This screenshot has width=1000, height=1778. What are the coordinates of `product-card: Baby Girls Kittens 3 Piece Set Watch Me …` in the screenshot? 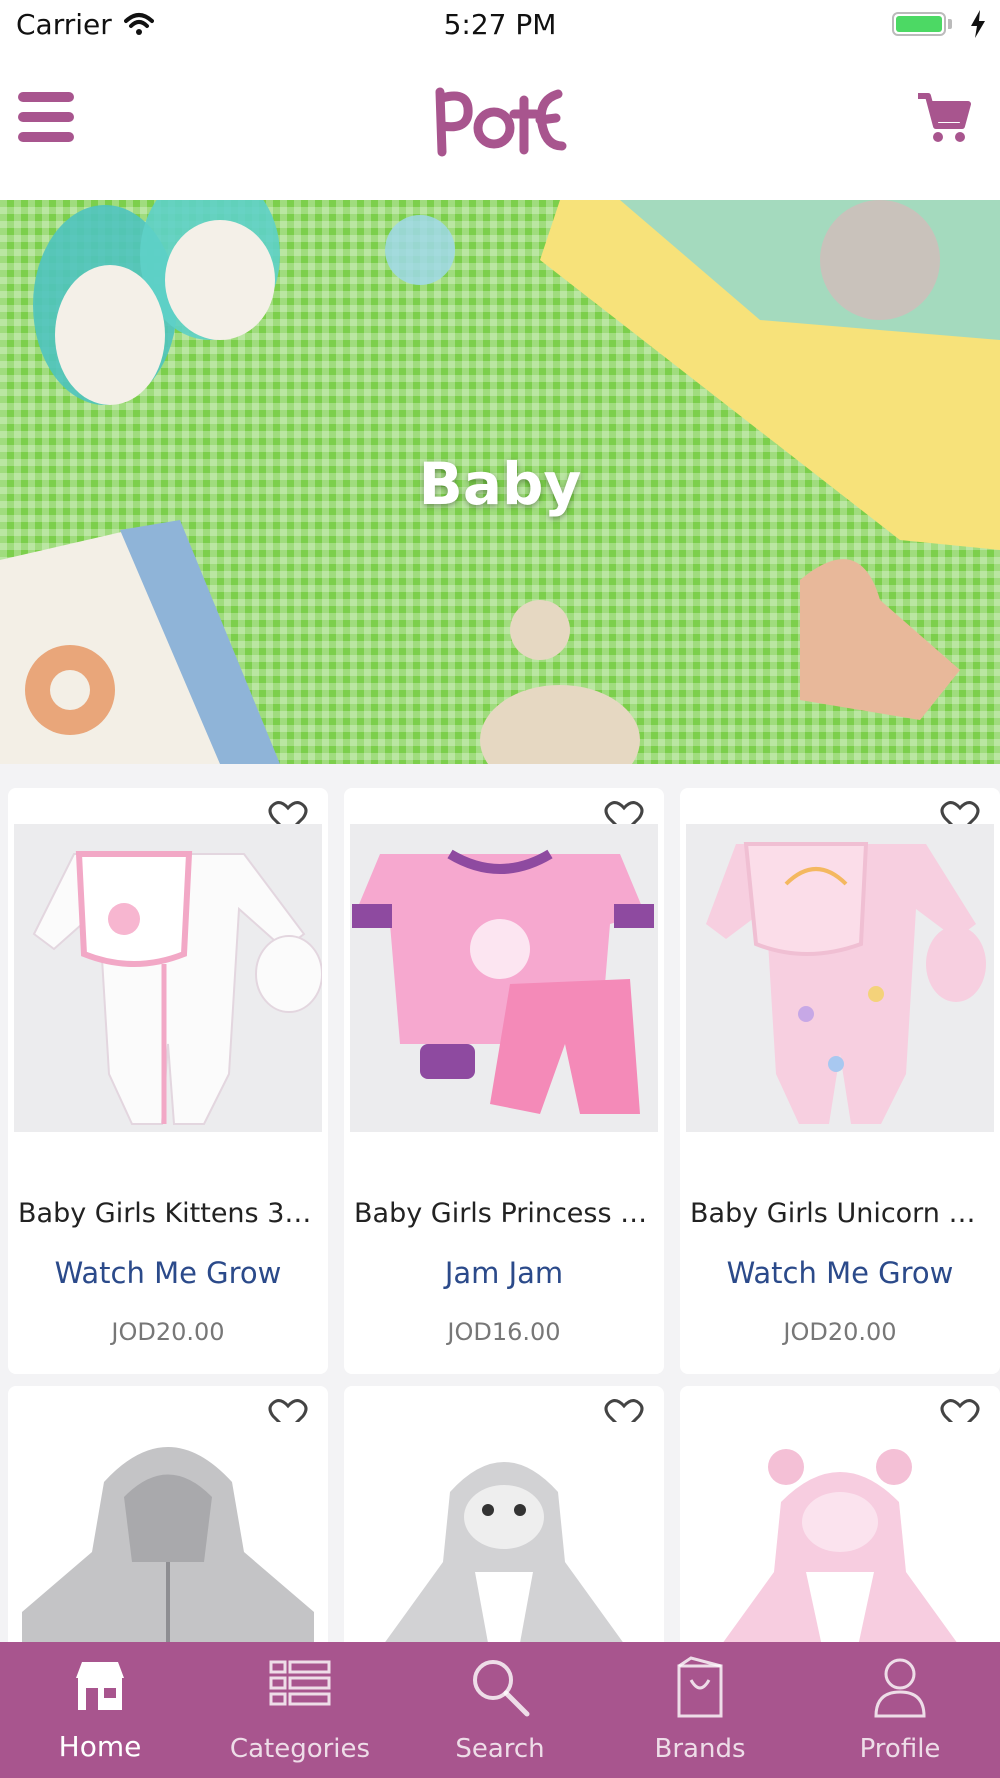 It's located at (168, 1081).